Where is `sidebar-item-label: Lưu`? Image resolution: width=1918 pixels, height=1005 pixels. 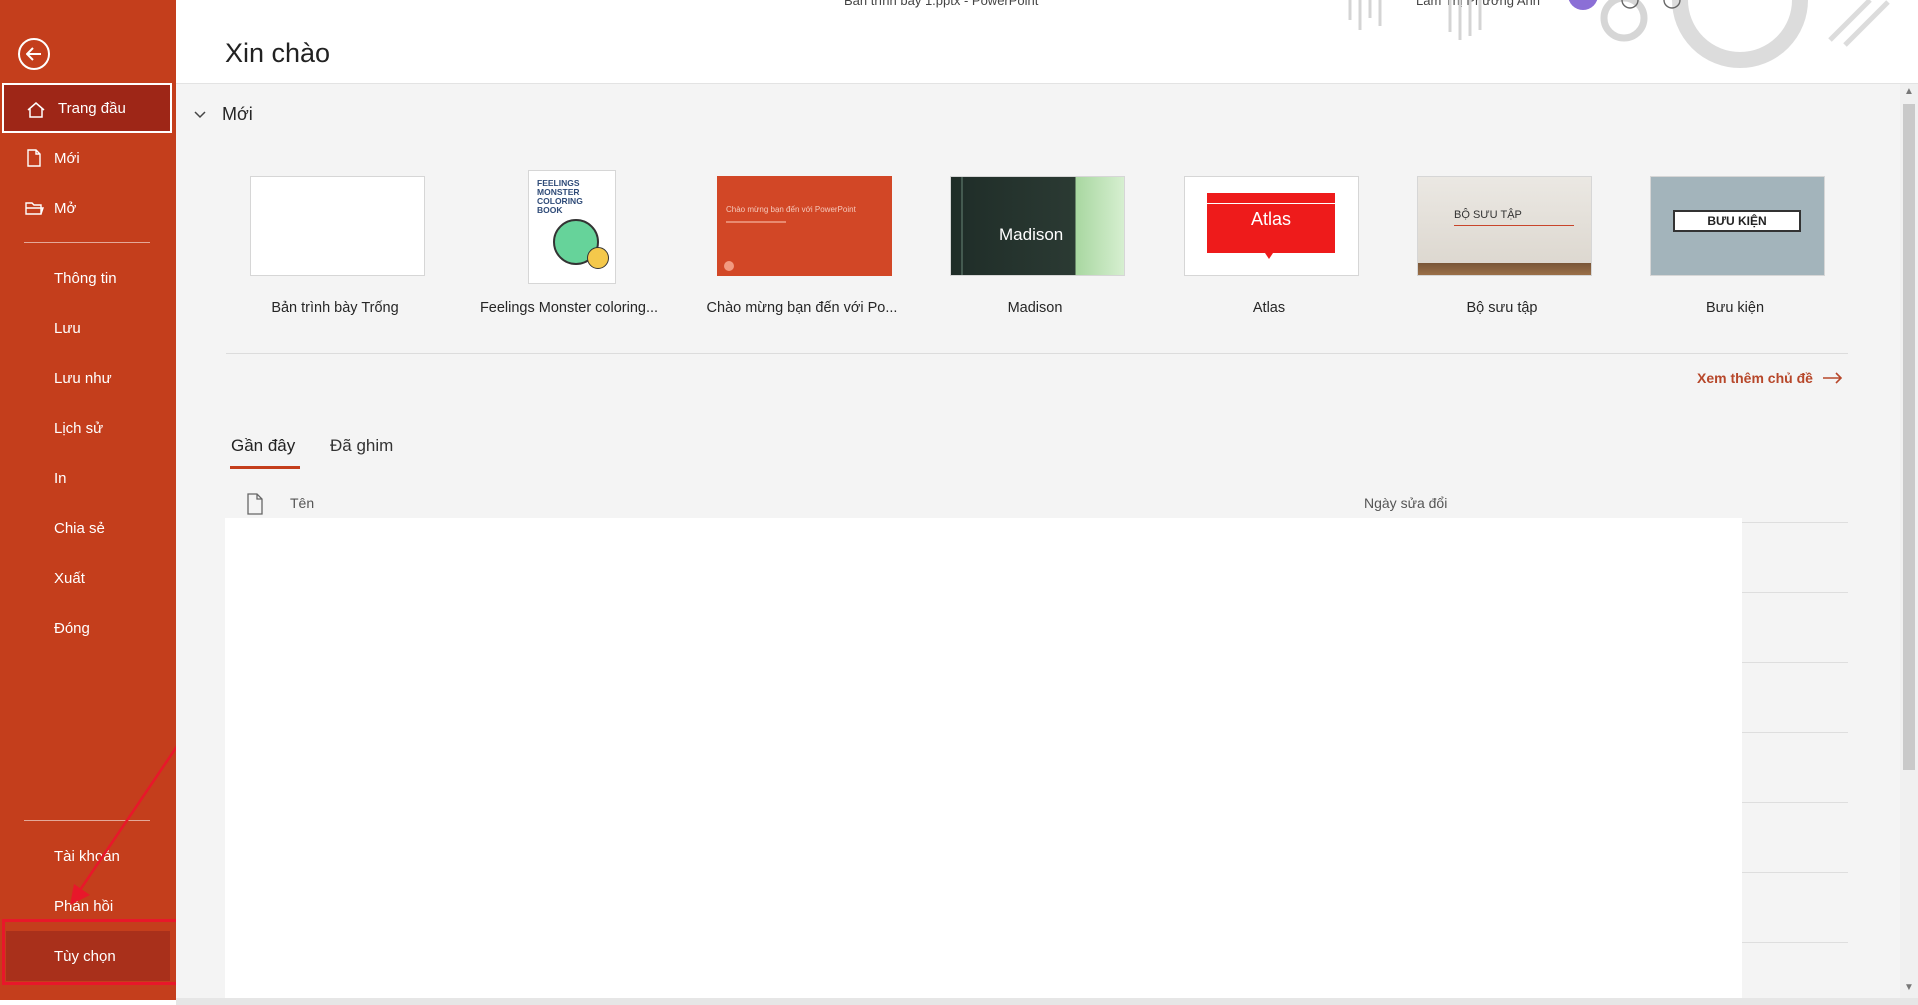
sidebar-item-label: Lưu is located at coordinates (67, 328).